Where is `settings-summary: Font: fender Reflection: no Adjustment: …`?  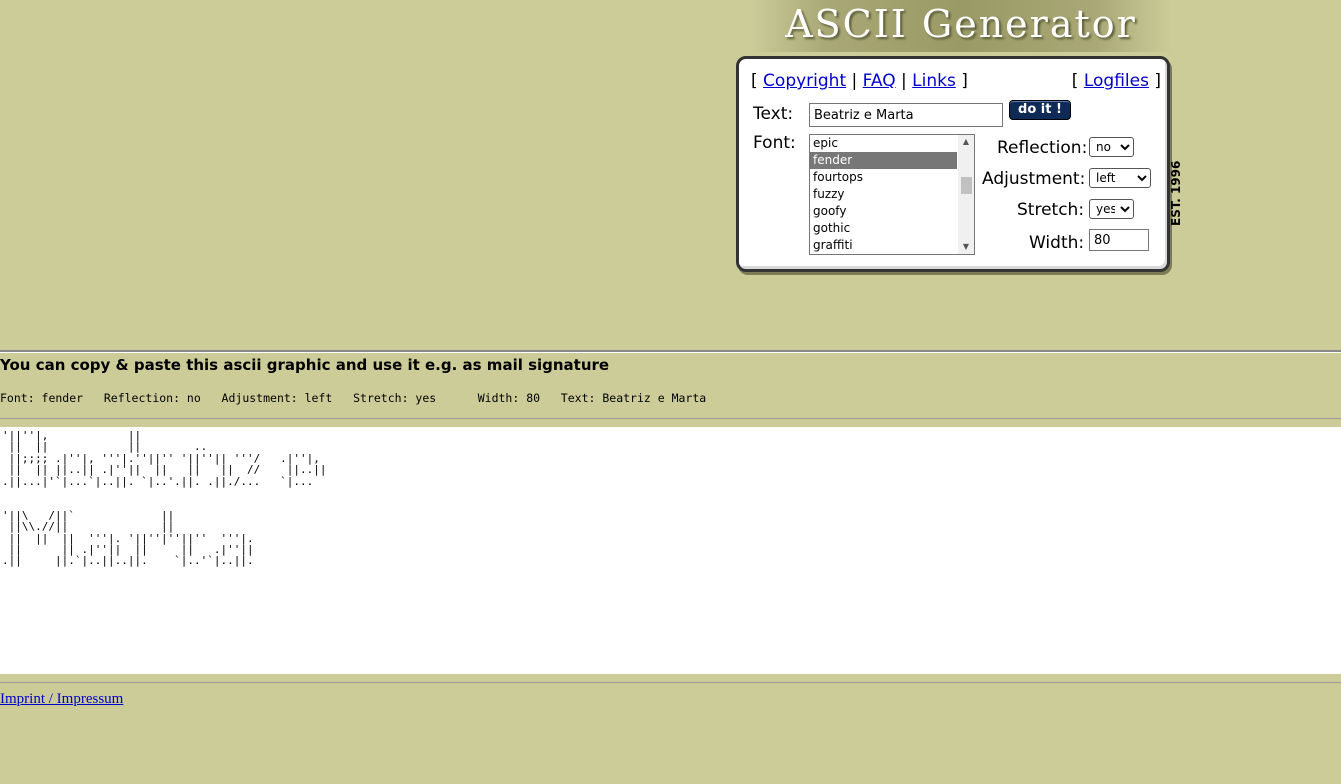
settings-summary: Font: fender Reflection: no Adjustment: … is located at coordinates (353, 398).